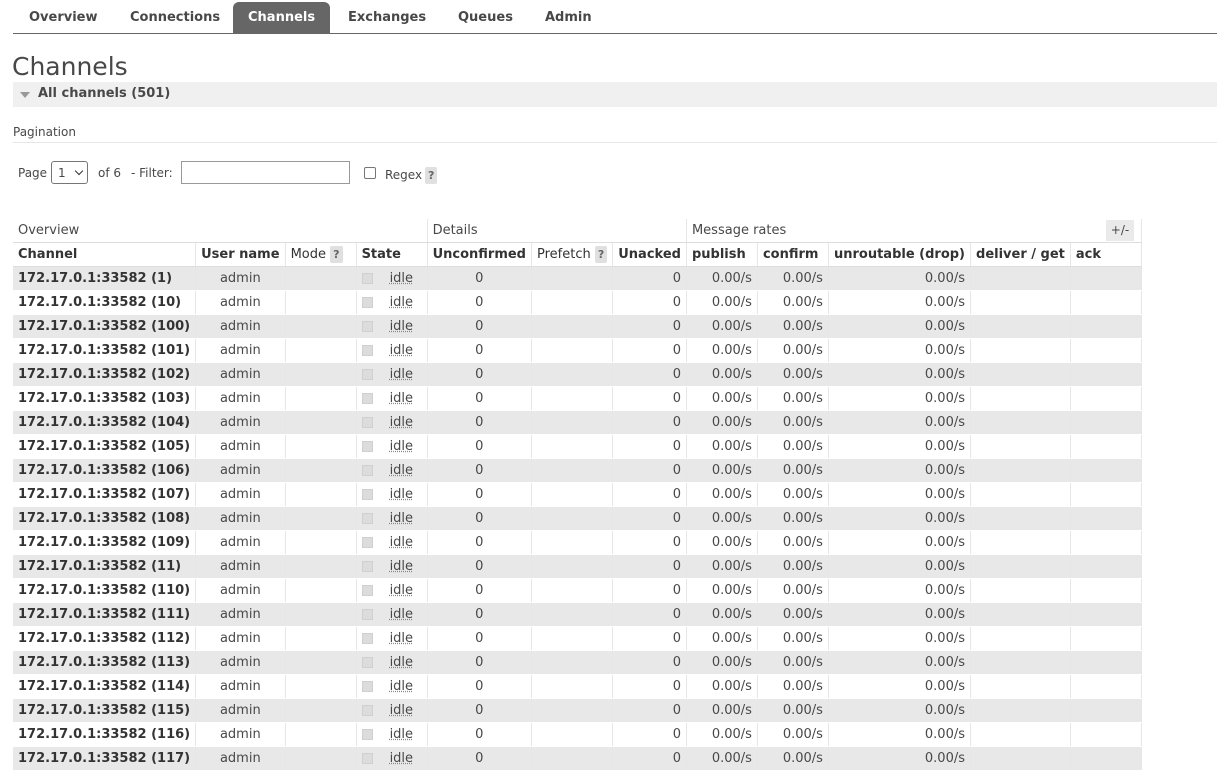  Describe the element at coordinates (105, 542) in the screenshot. I see `channel-link: 172.17.0.1:33582 (109)` at that location.